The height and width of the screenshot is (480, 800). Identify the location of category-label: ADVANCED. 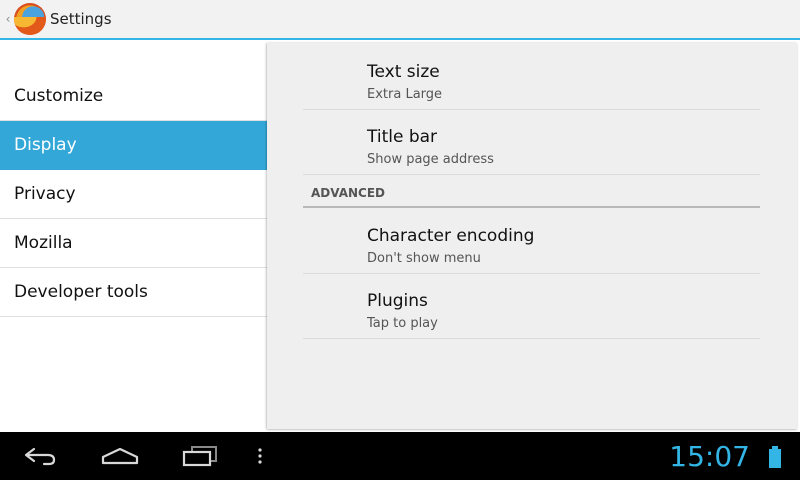
(348, 193).